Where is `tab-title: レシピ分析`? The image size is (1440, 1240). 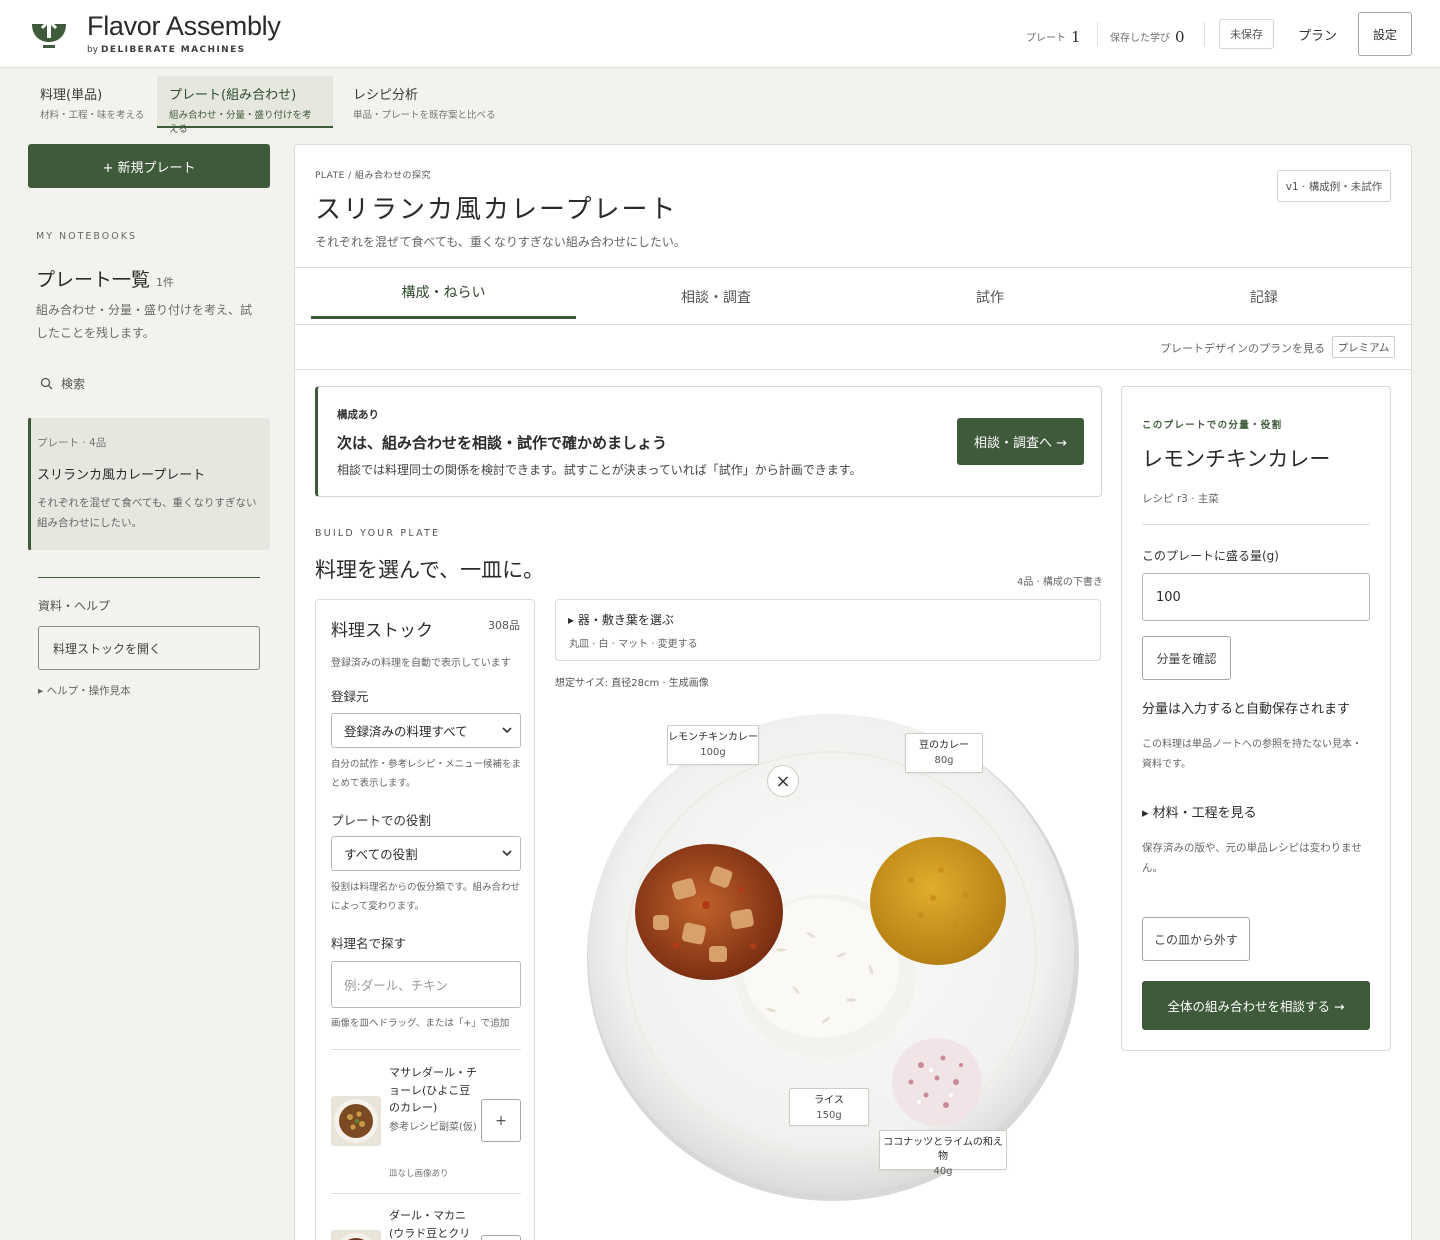
tab-title: レシピ分析 is located at coordinates (386, 95).